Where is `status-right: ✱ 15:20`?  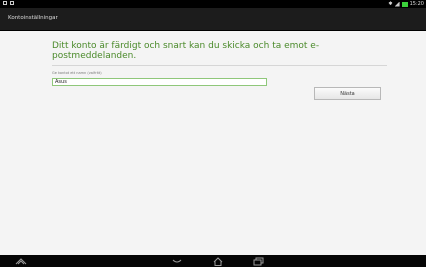
status-right: ✱ 15:20 is located at coordinates (406, 4).